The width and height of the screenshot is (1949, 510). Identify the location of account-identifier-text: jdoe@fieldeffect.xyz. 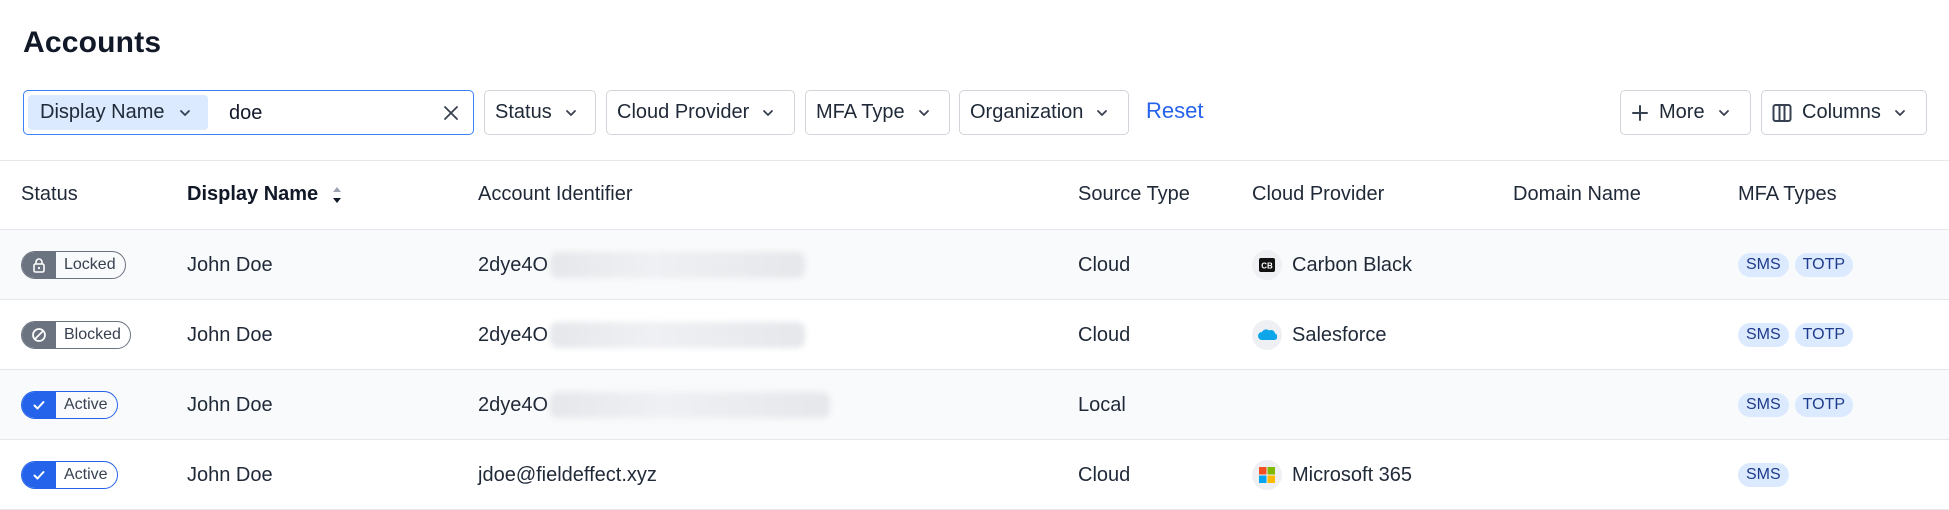
(567, 474).